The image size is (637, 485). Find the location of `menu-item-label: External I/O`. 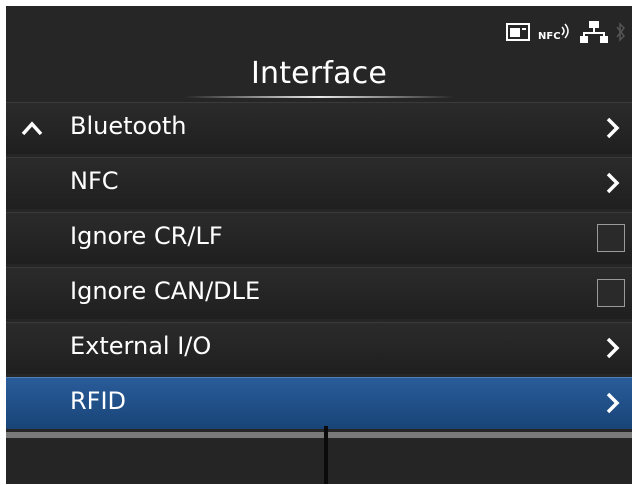

menu-item-label: External I/O is located at coordinates (141, 346).